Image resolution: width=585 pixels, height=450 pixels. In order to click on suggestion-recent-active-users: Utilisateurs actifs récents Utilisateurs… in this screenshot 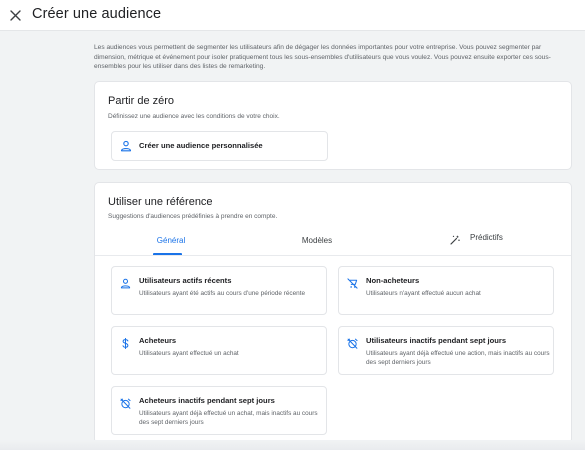, I will do `click(219, 290)`.